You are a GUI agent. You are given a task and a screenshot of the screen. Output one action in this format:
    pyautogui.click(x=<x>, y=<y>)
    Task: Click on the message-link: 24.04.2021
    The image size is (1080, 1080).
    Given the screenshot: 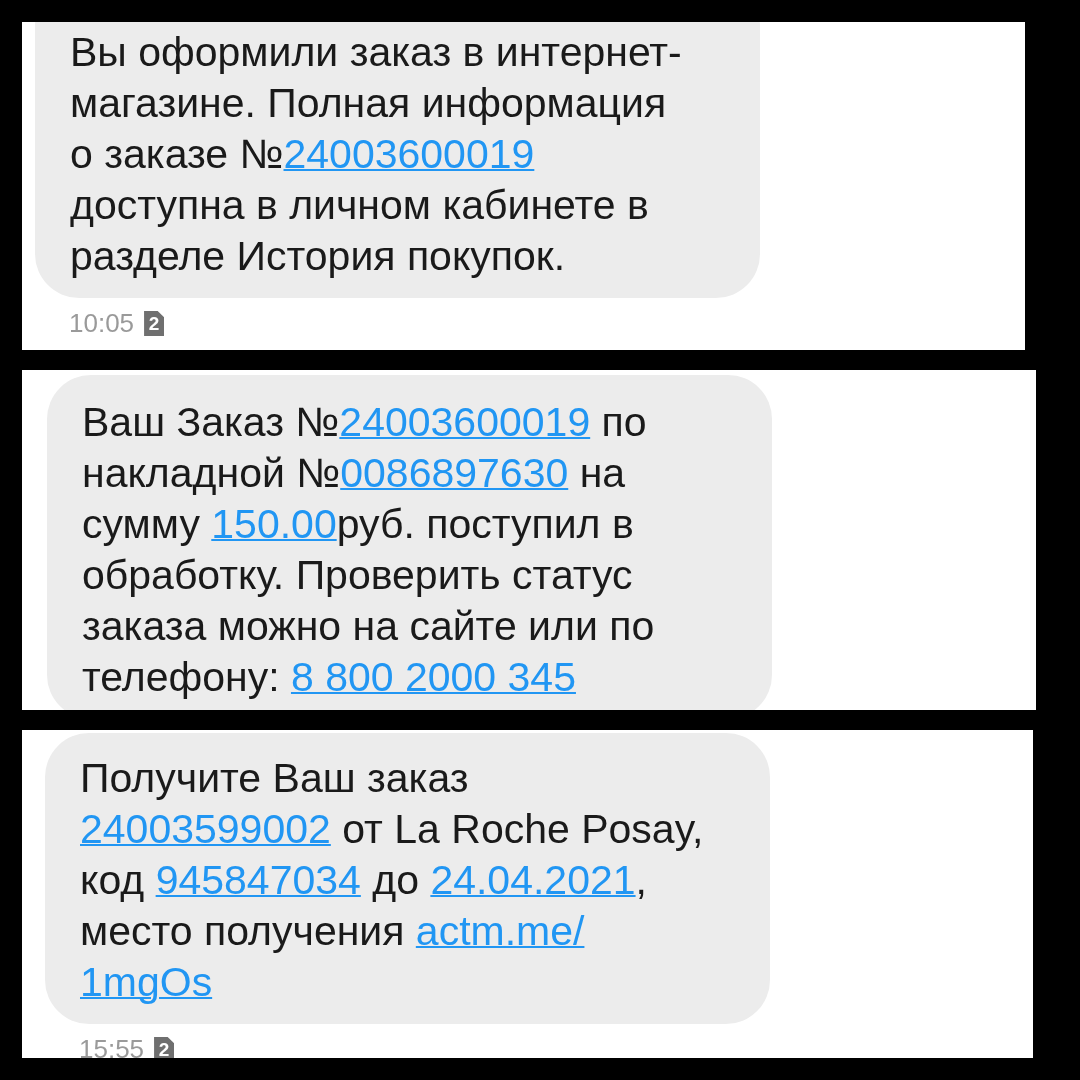 What is the action you would take?
    pyautogui.click(x=533, y=880)
    